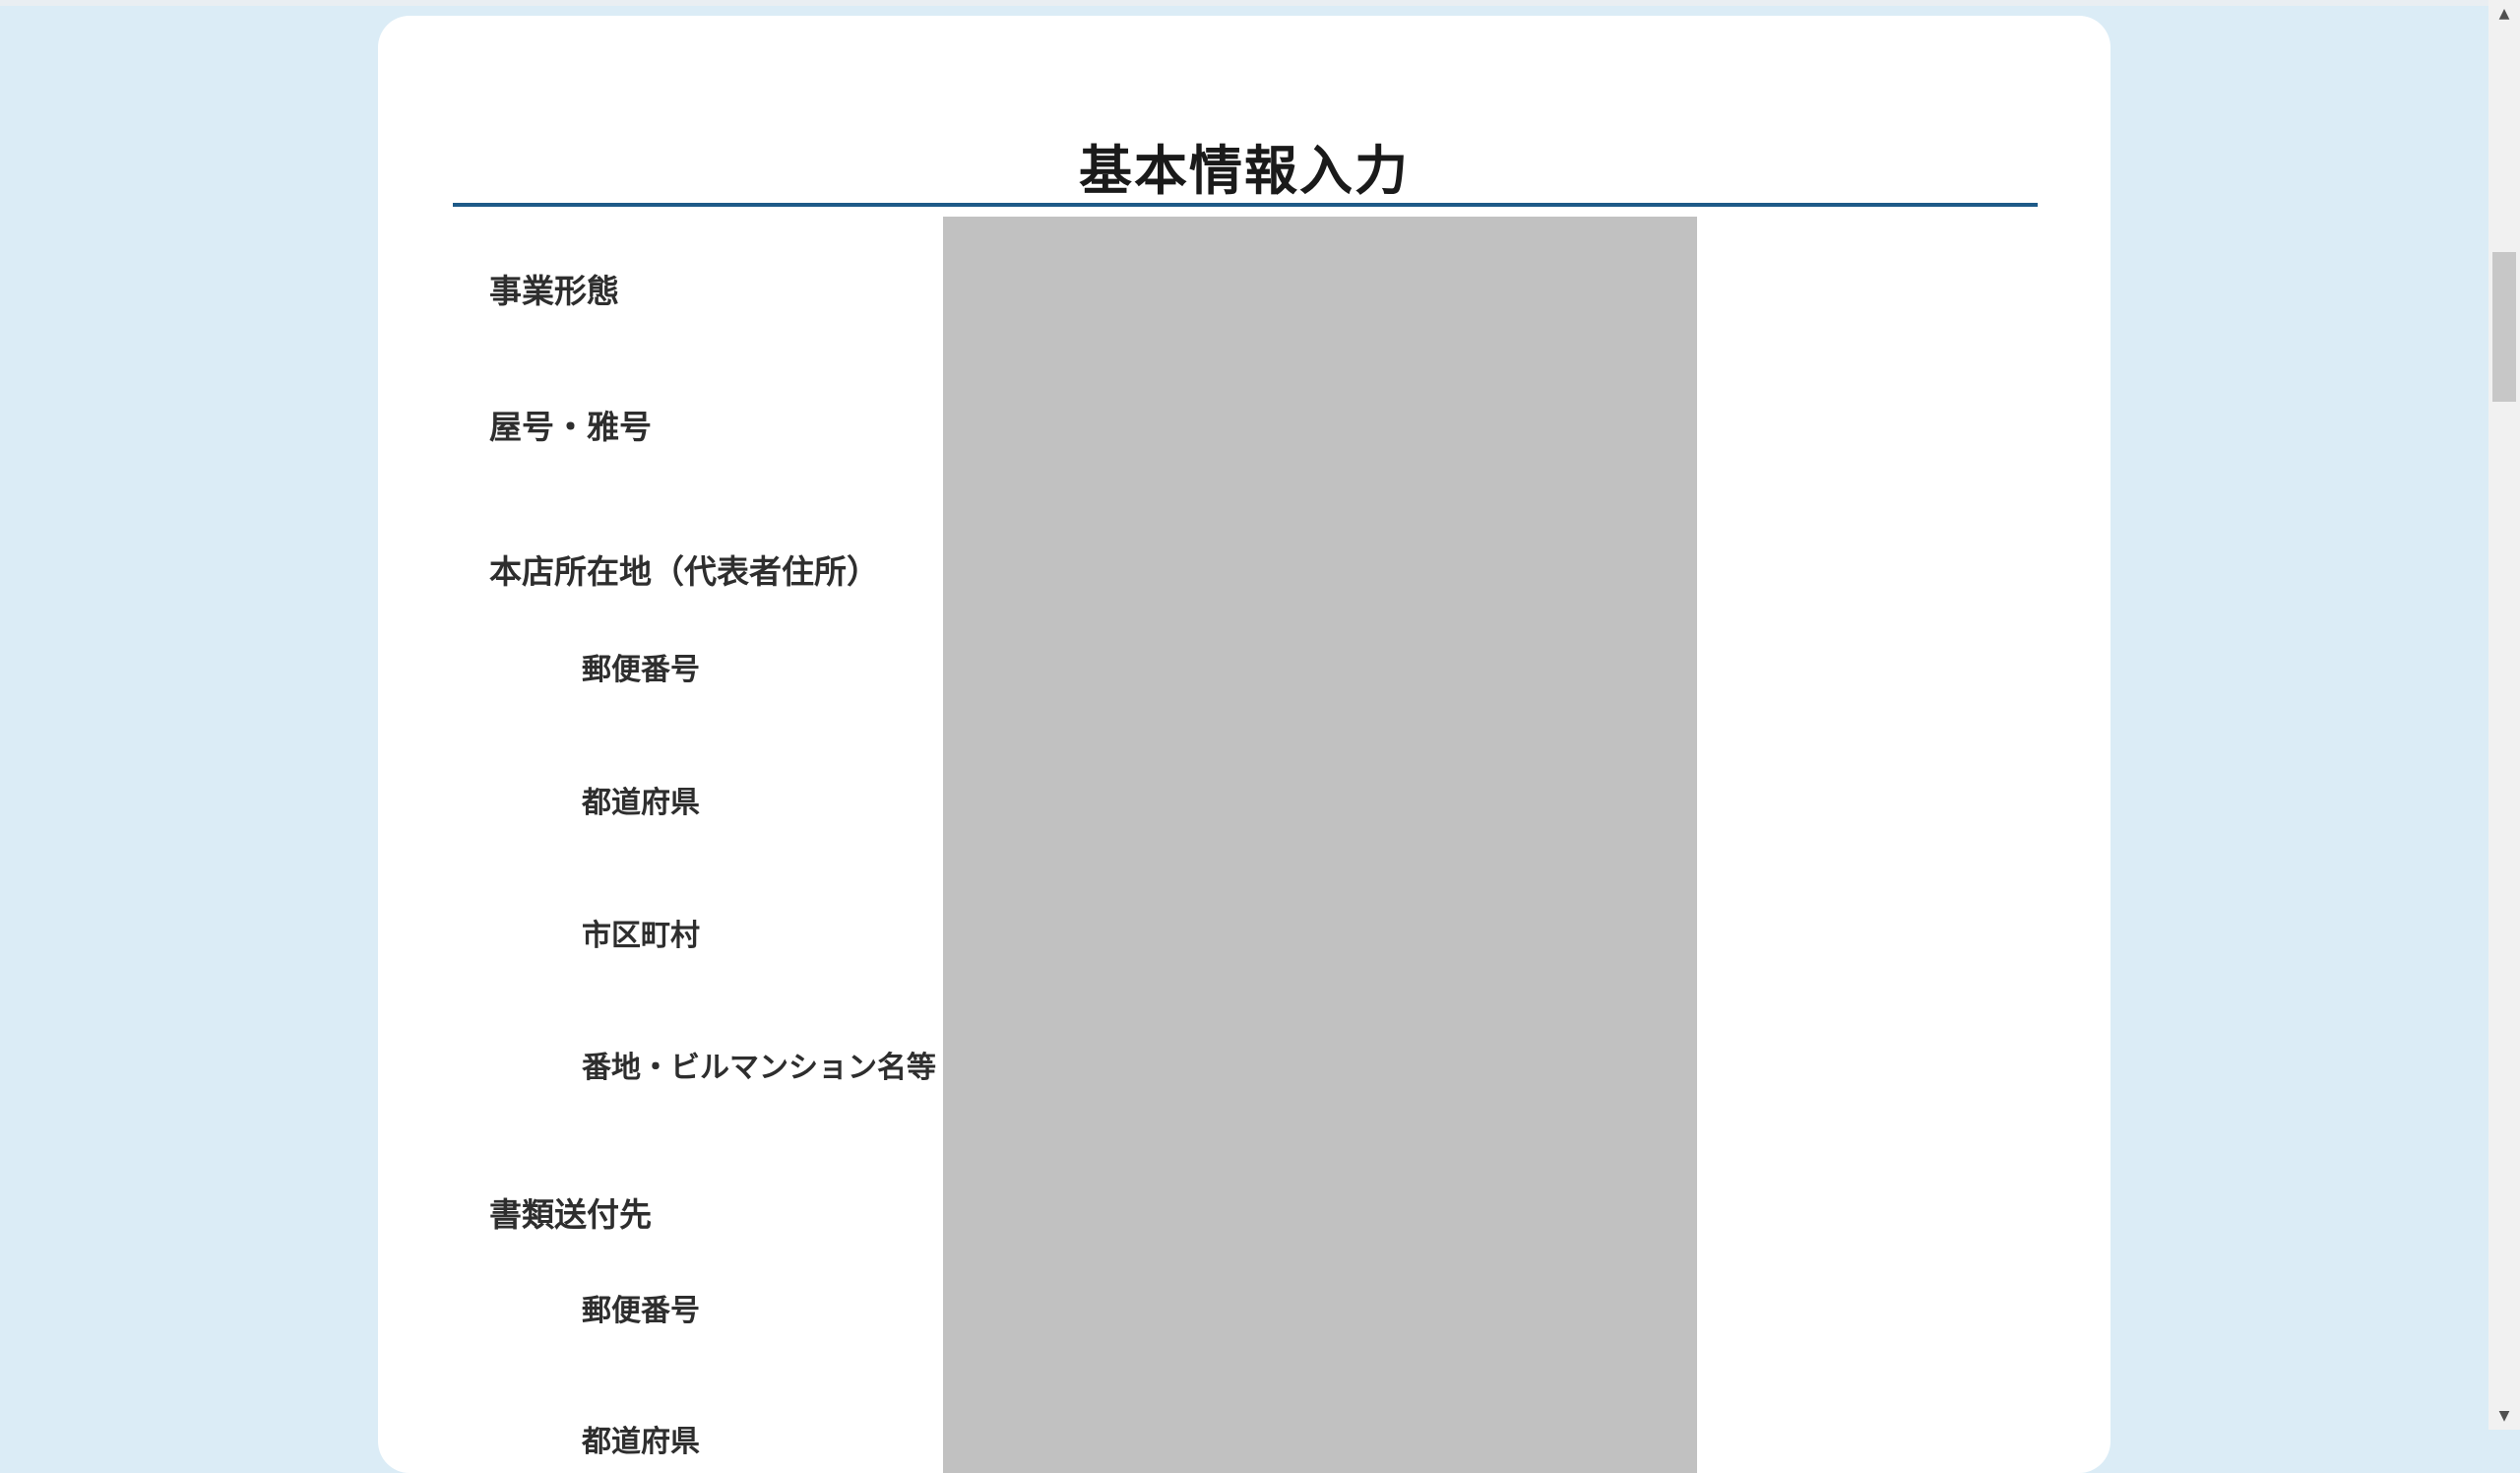 Image resolution: width=2520 pixels, height=1473 pixels. I want to click on label-head-office-address-detail: 番地・ビルマンション名等, so click(759, 1068).